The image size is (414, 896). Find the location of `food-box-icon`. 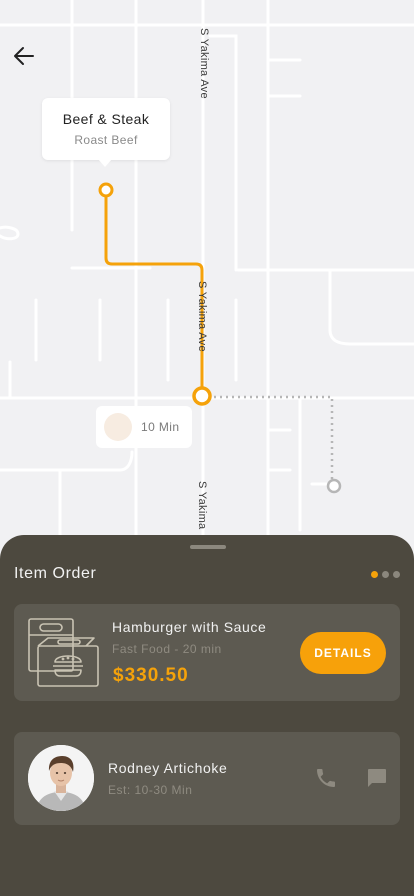

food-box-icon is located at coordinates (63, 652).